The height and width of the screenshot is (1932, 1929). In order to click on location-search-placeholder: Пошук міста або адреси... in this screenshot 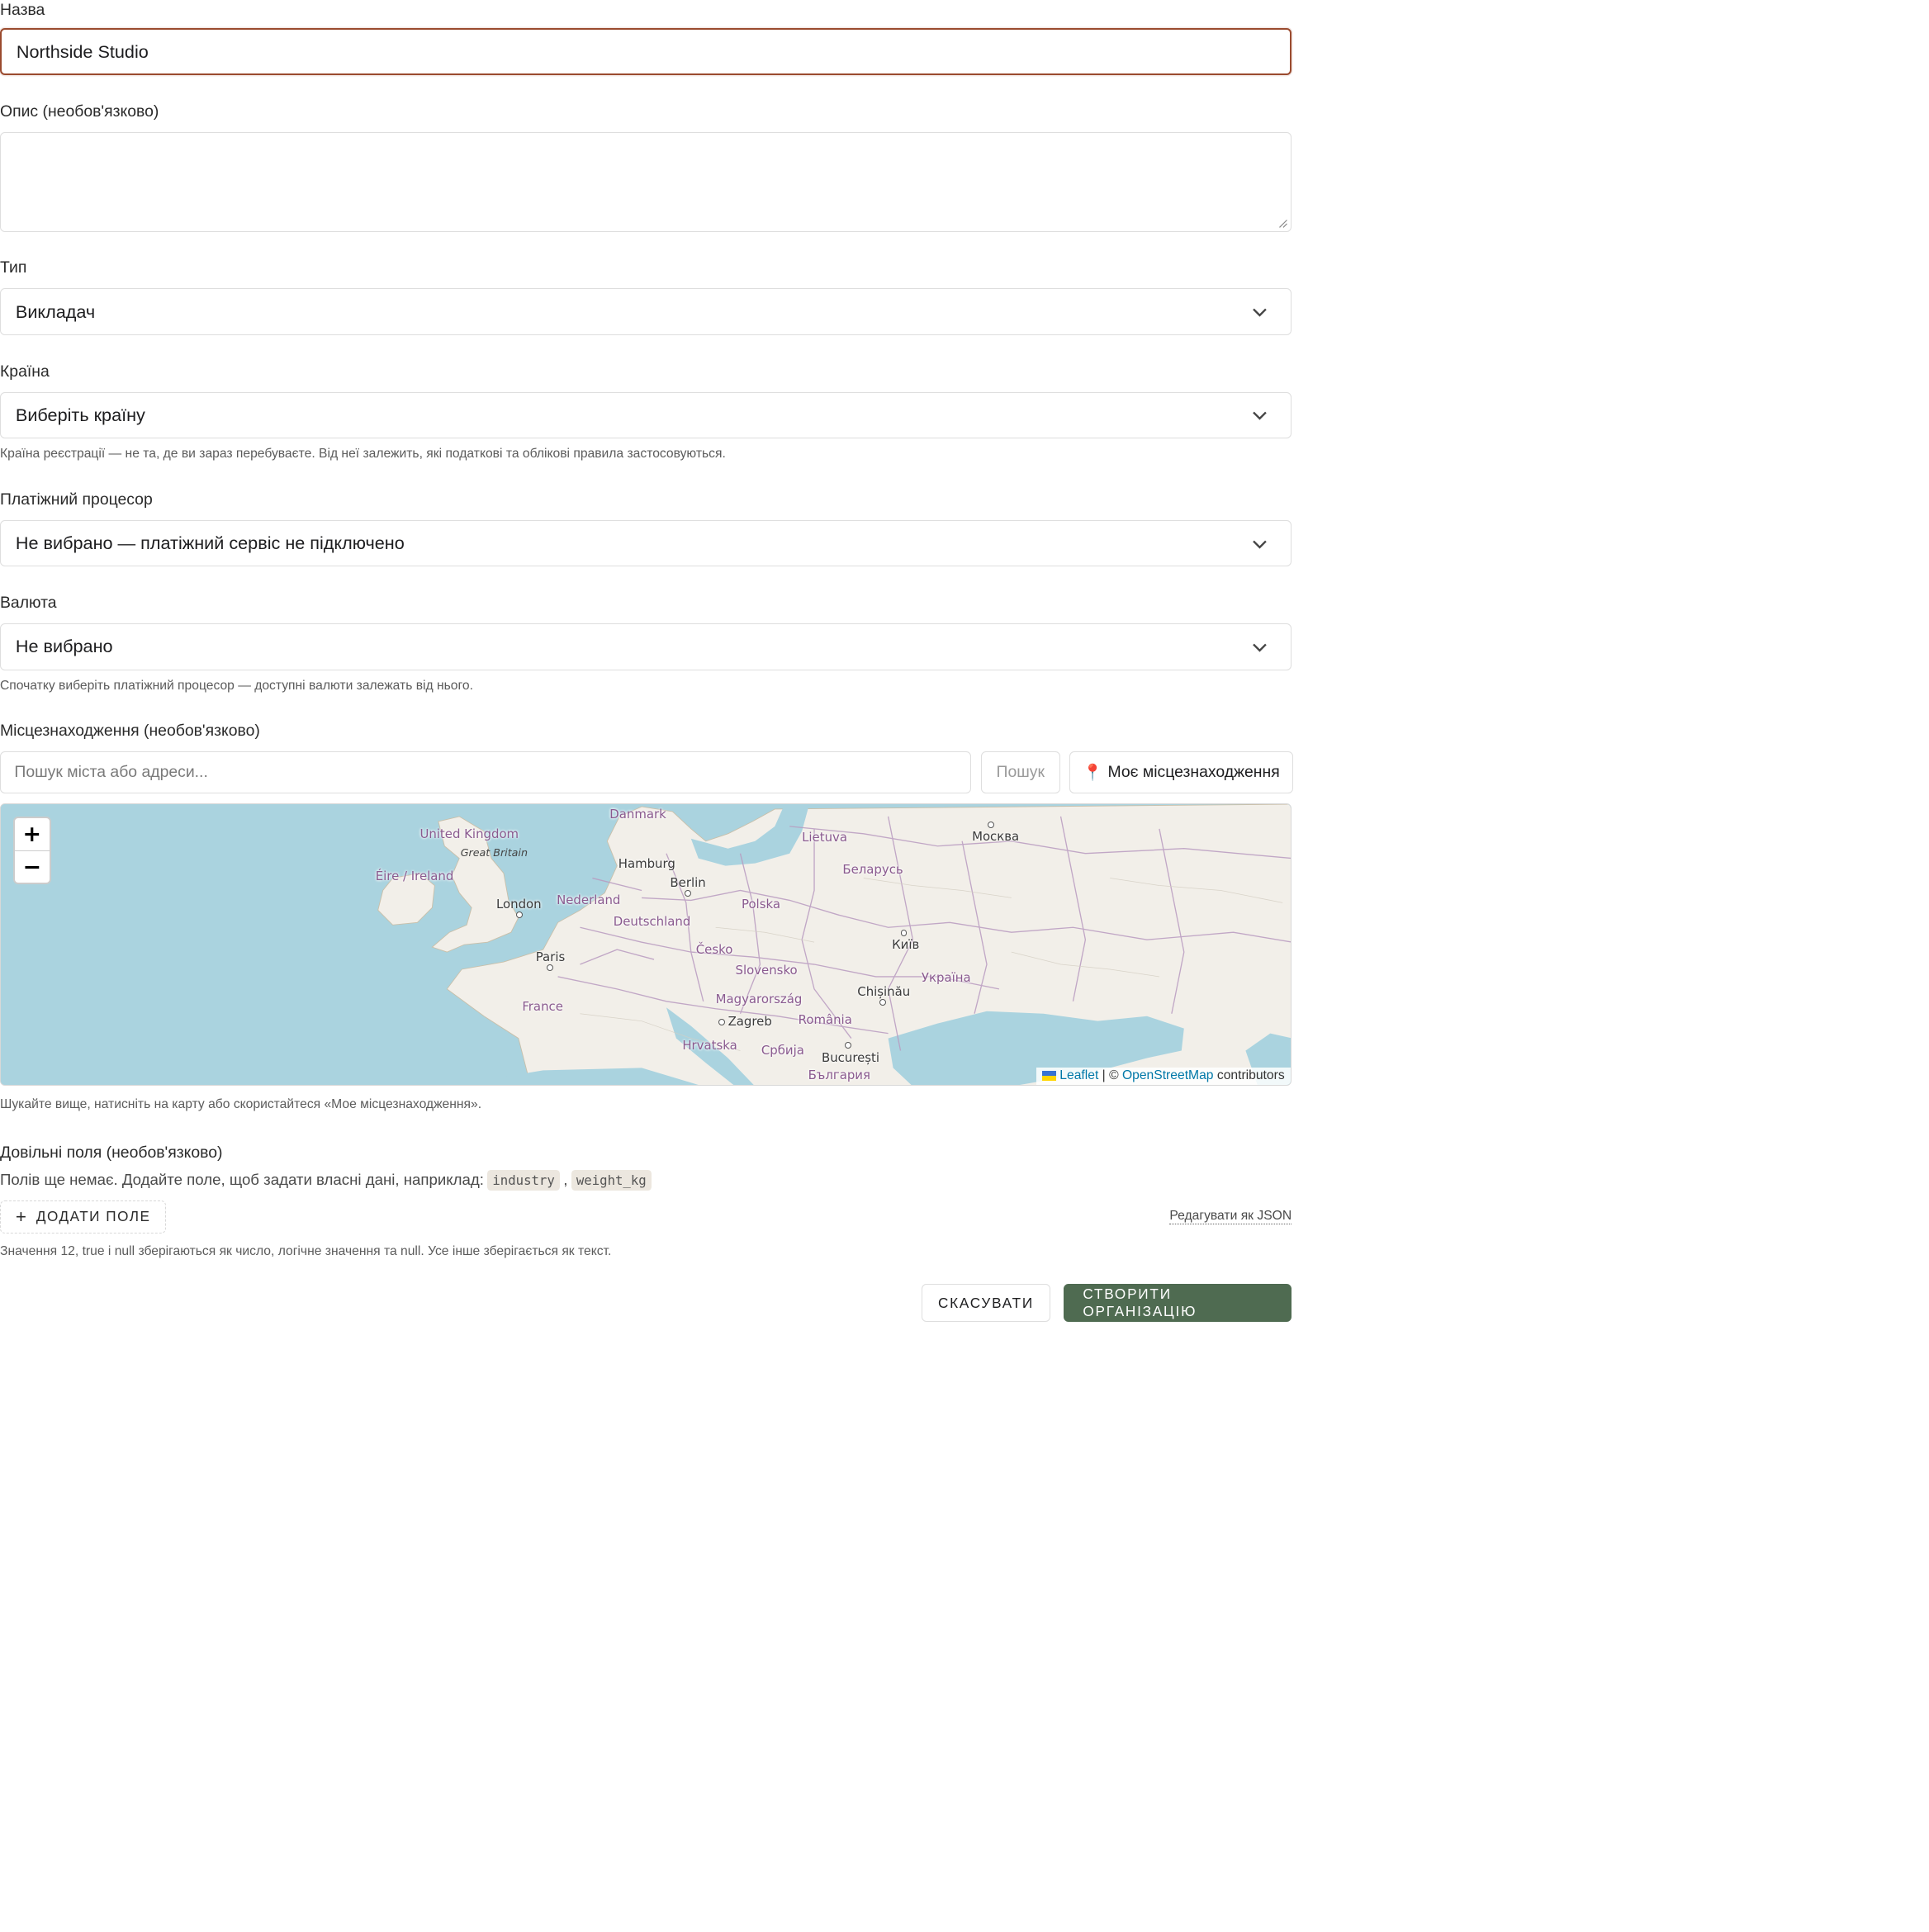, I will do `click(111, 772)`.